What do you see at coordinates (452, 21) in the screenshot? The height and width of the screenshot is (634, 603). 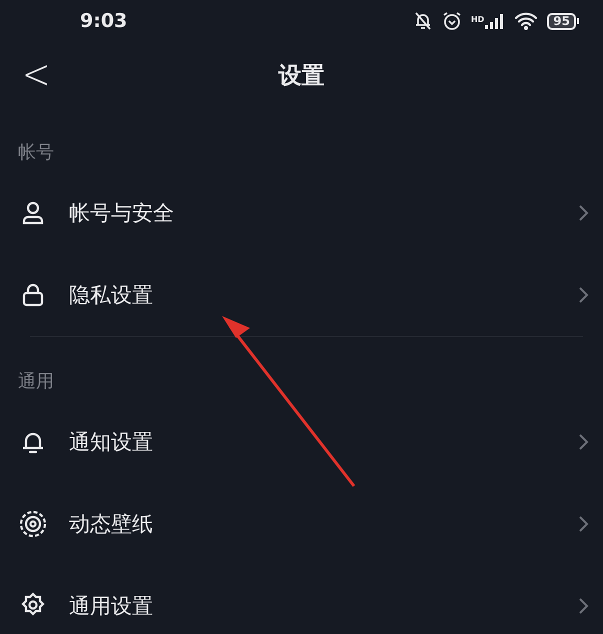 I see `alarm-clock-icon` at bounding box center [452, 21].